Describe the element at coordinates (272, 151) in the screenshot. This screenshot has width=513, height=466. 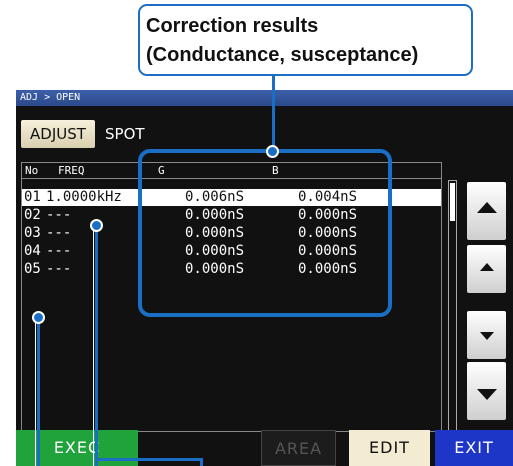
I see `callout-leader-dot` at that location.